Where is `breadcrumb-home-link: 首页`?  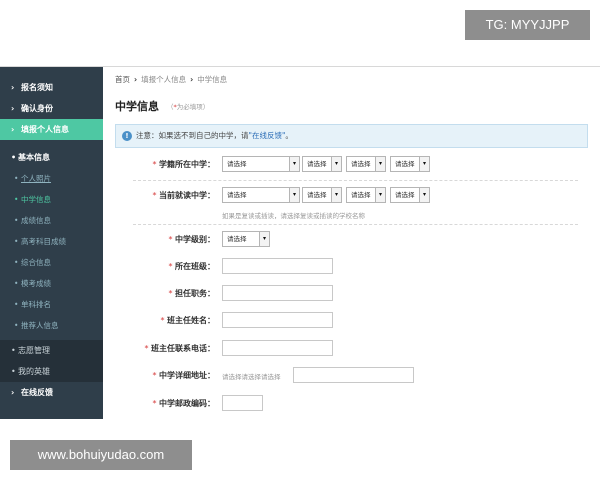
breadcrumb-home-link: 首页 is located at coordinates (122, 79).